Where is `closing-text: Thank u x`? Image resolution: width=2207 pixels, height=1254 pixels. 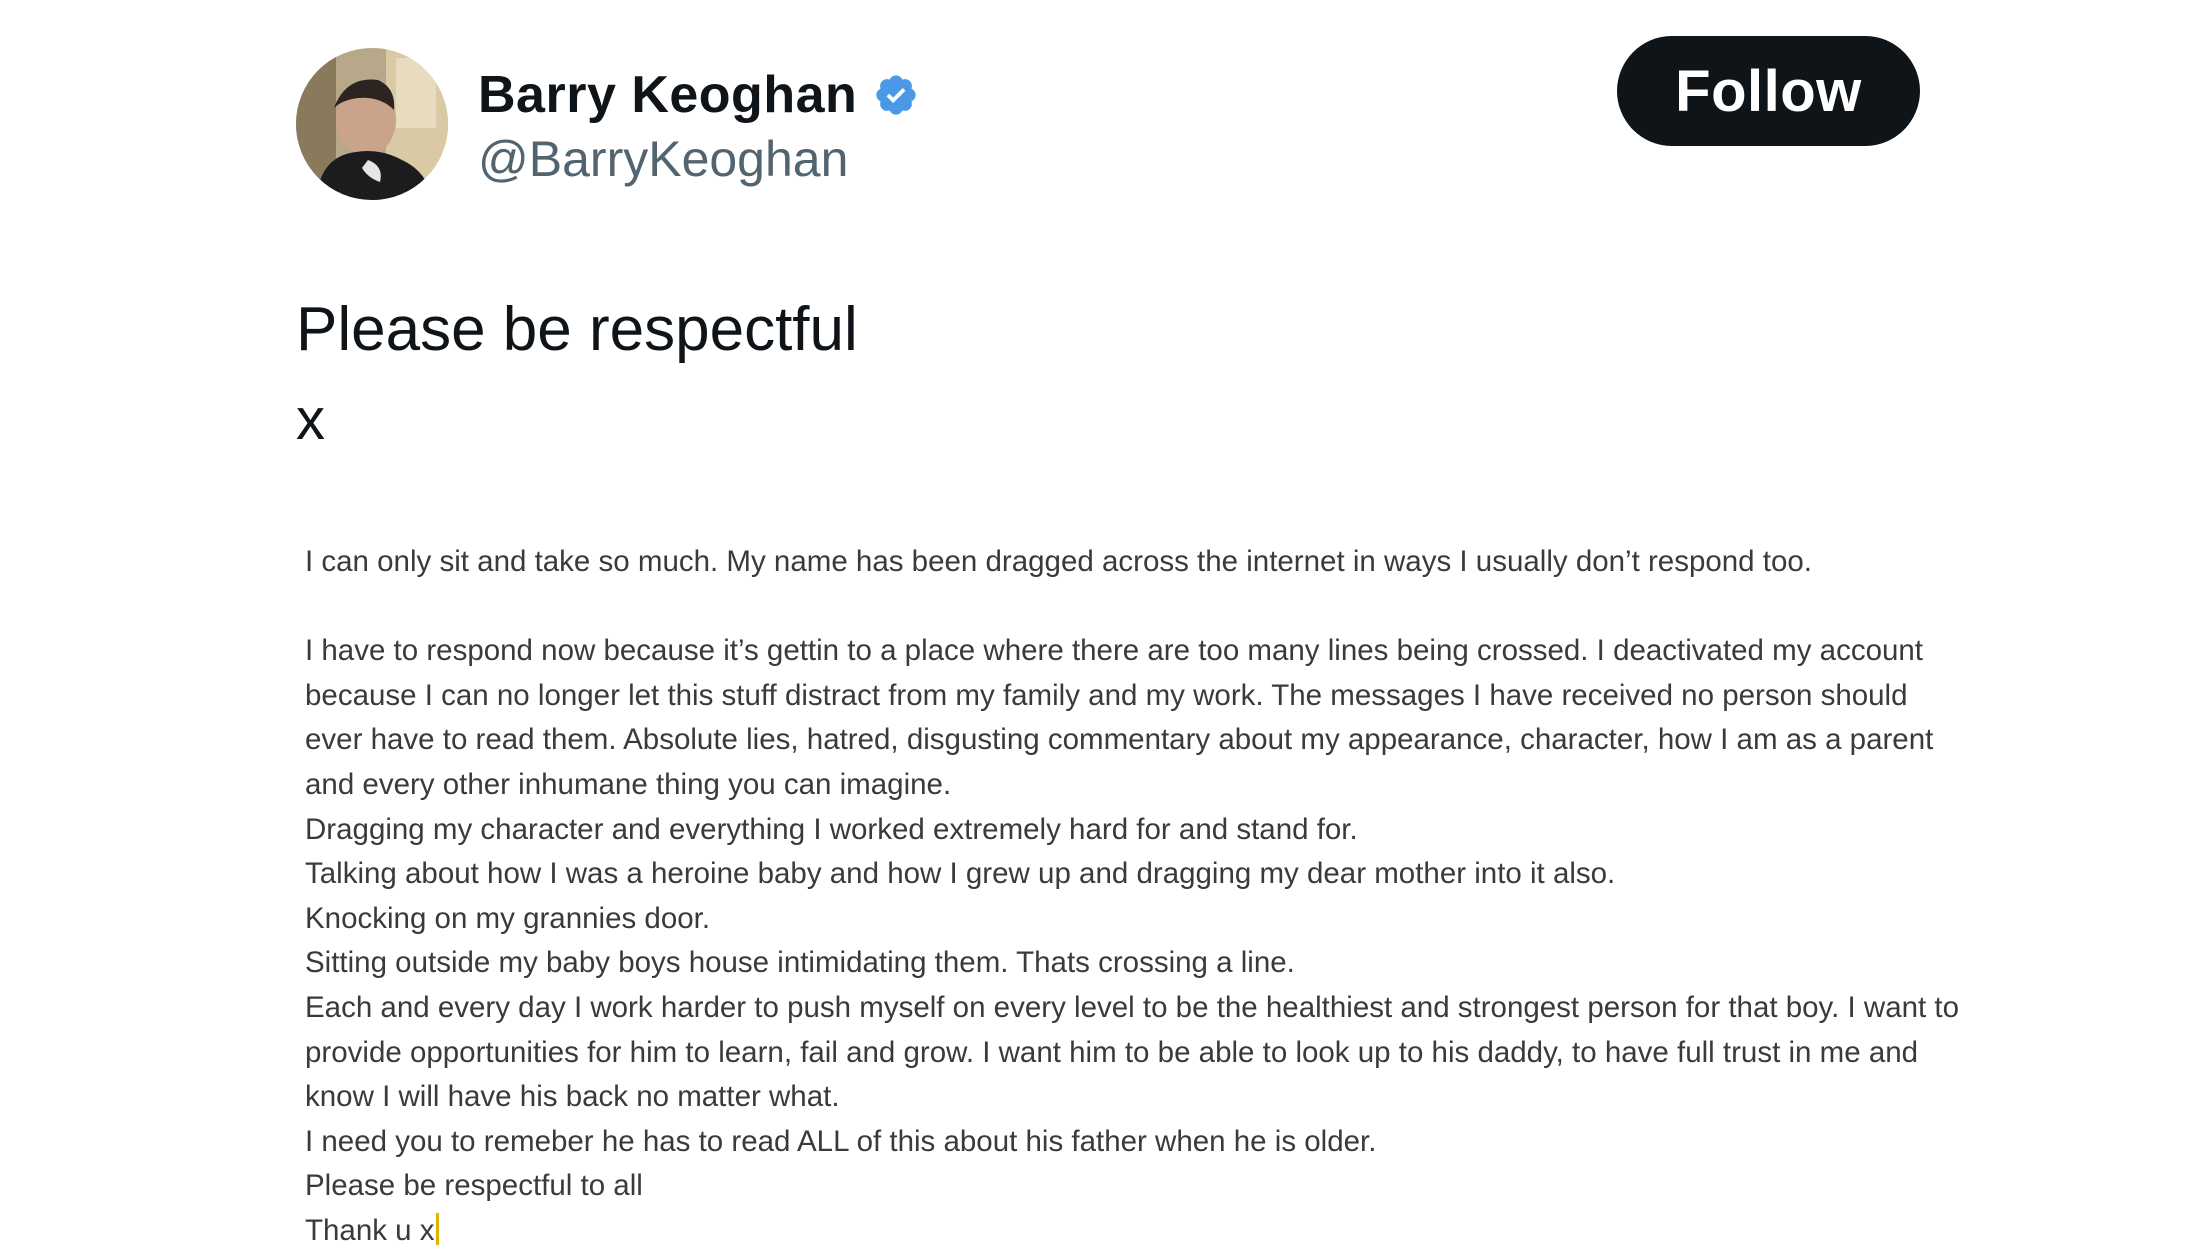
closing-text: Thank u x is located at coordinates (370, 1230).